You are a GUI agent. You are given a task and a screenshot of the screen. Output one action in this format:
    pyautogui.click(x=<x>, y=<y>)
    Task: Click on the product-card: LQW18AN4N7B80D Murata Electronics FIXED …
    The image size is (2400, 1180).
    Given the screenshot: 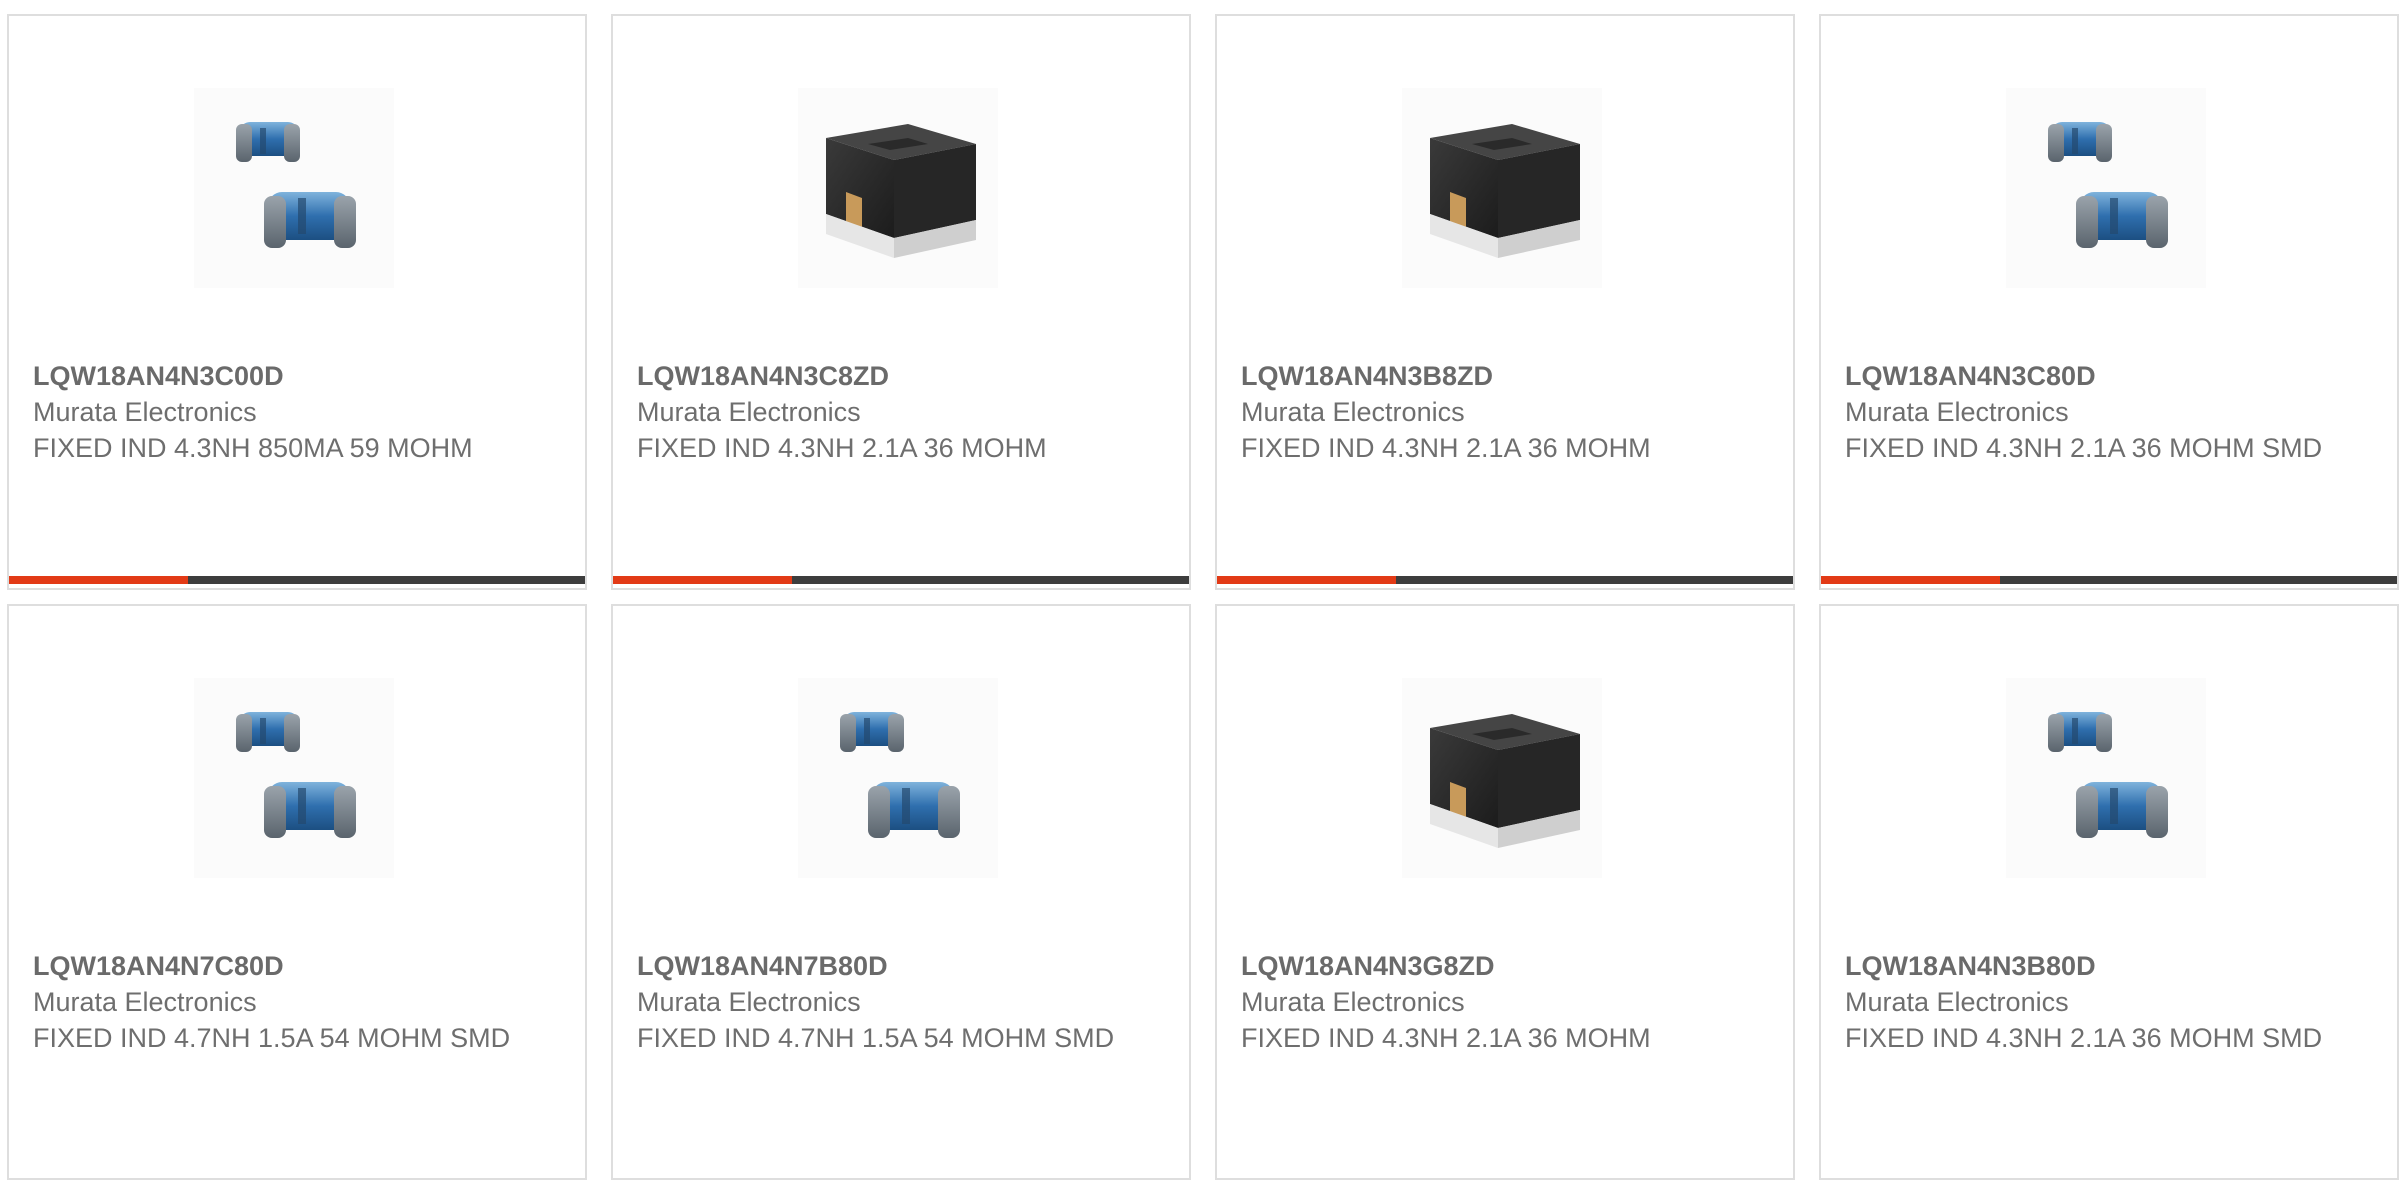 What is the action you would take?
    pyautogui.click(x=901, y=892)
    